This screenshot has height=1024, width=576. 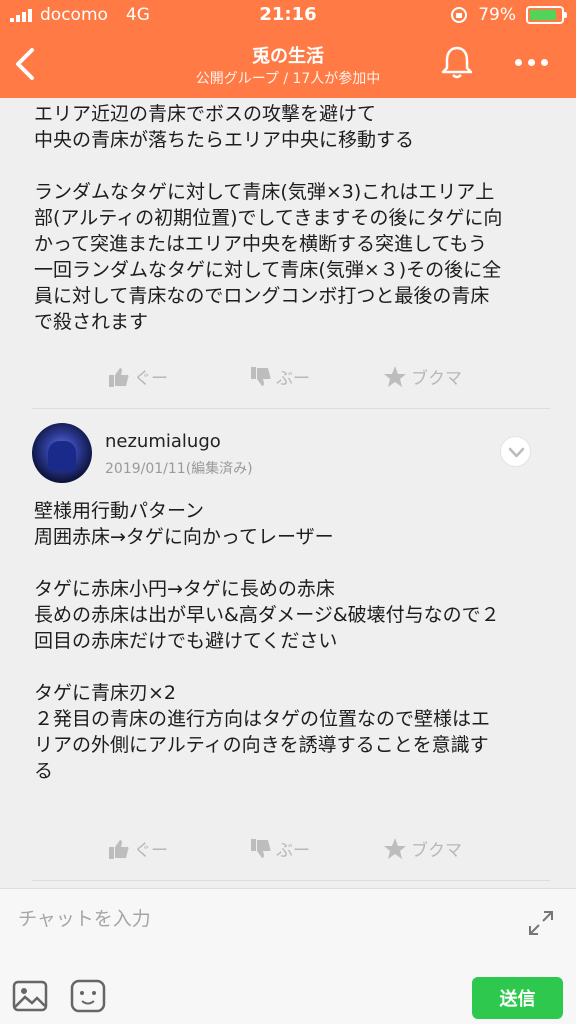 I want to click on send-button: 送信, so click(x=517, y=998).